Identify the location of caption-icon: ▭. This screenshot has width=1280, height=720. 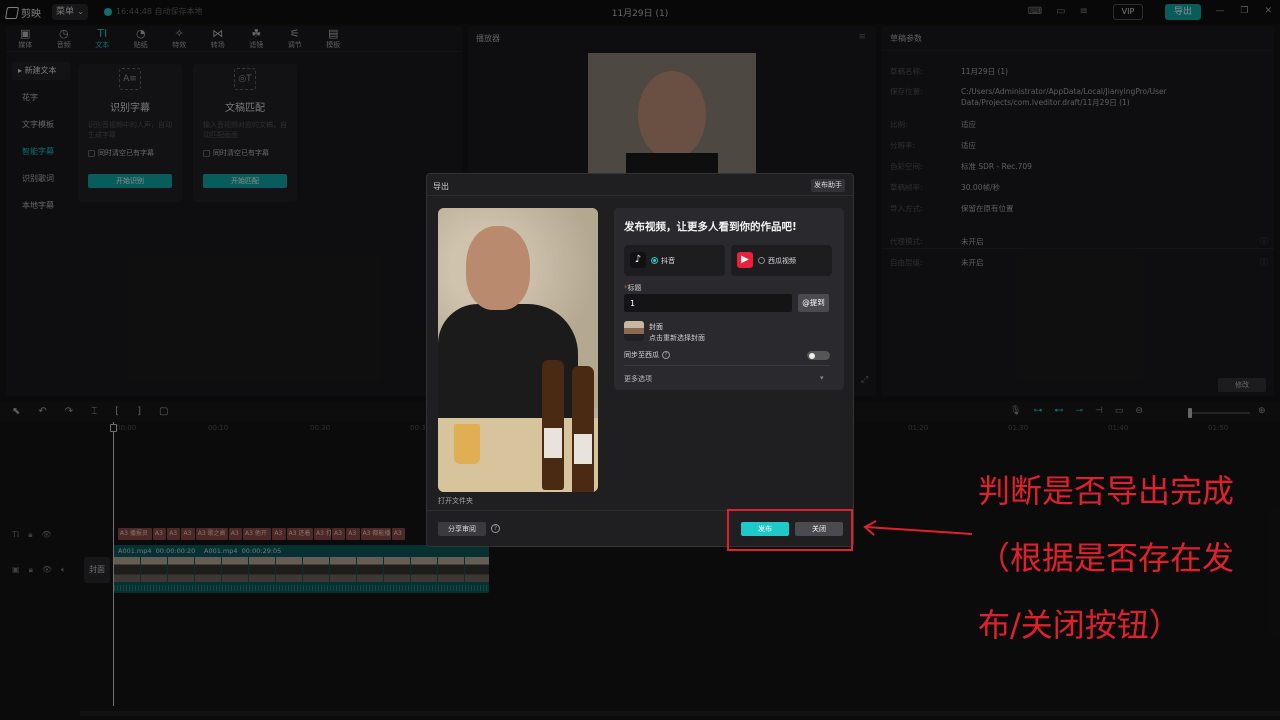
(1119, 411).